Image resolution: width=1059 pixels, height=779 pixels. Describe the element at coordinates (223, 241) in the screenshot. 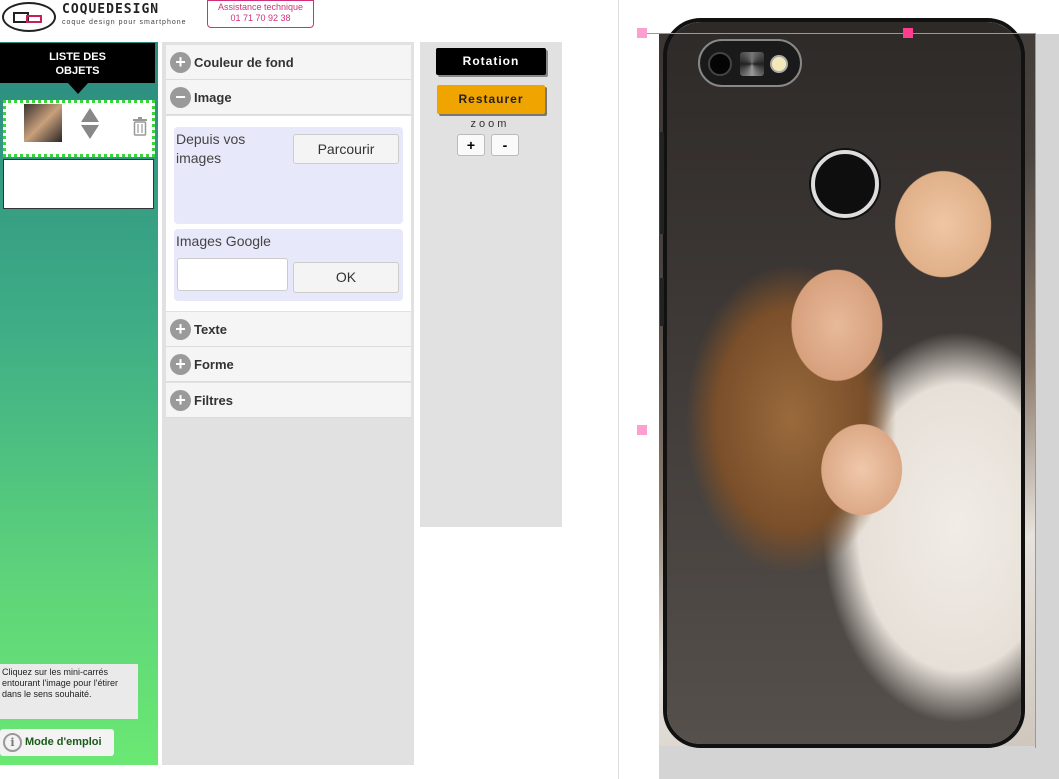

I see `google-images-label: Images Google` at that location.